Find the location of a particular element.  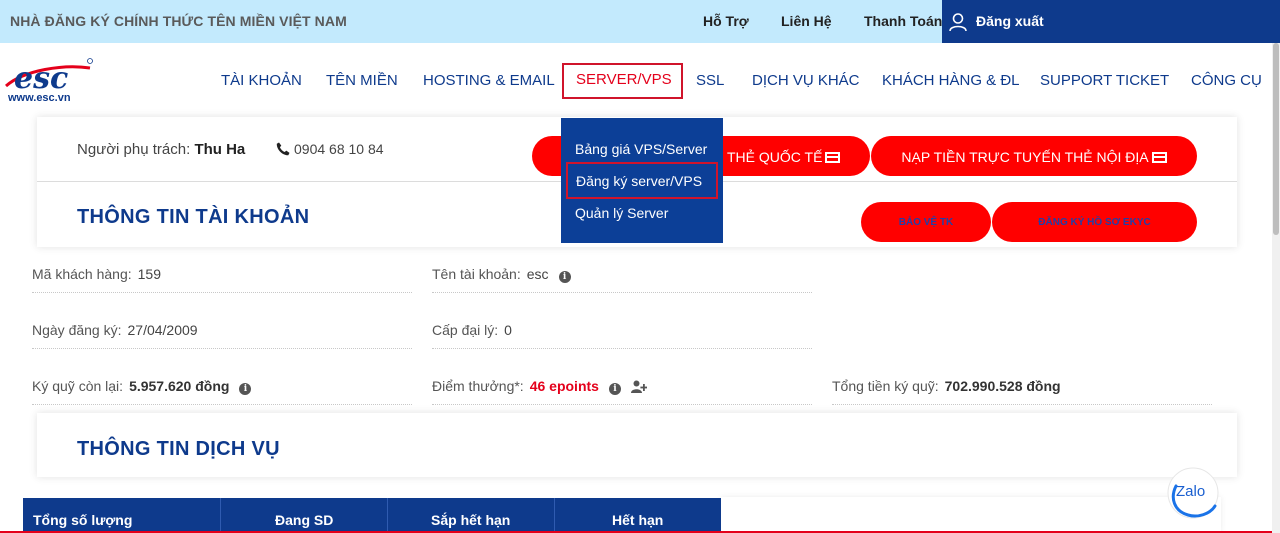

ekyc-register-label: ĐĂNG KÝ HỒ SƠ EKYC is located at coordinates (1094, 222).